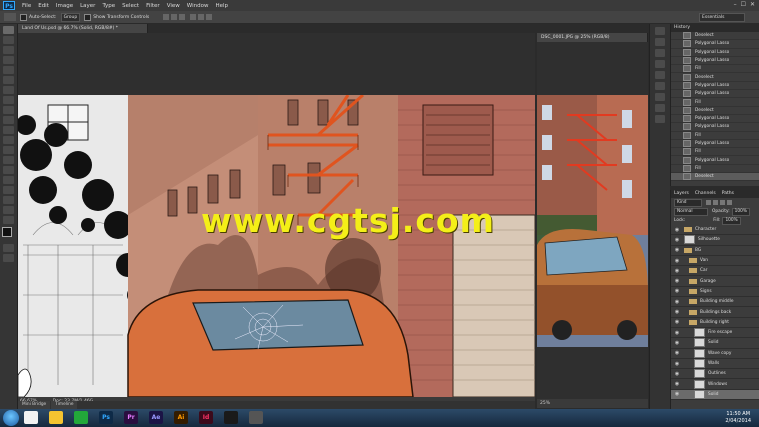  I want to click on menu-edit: Edit, so click(43, 6).